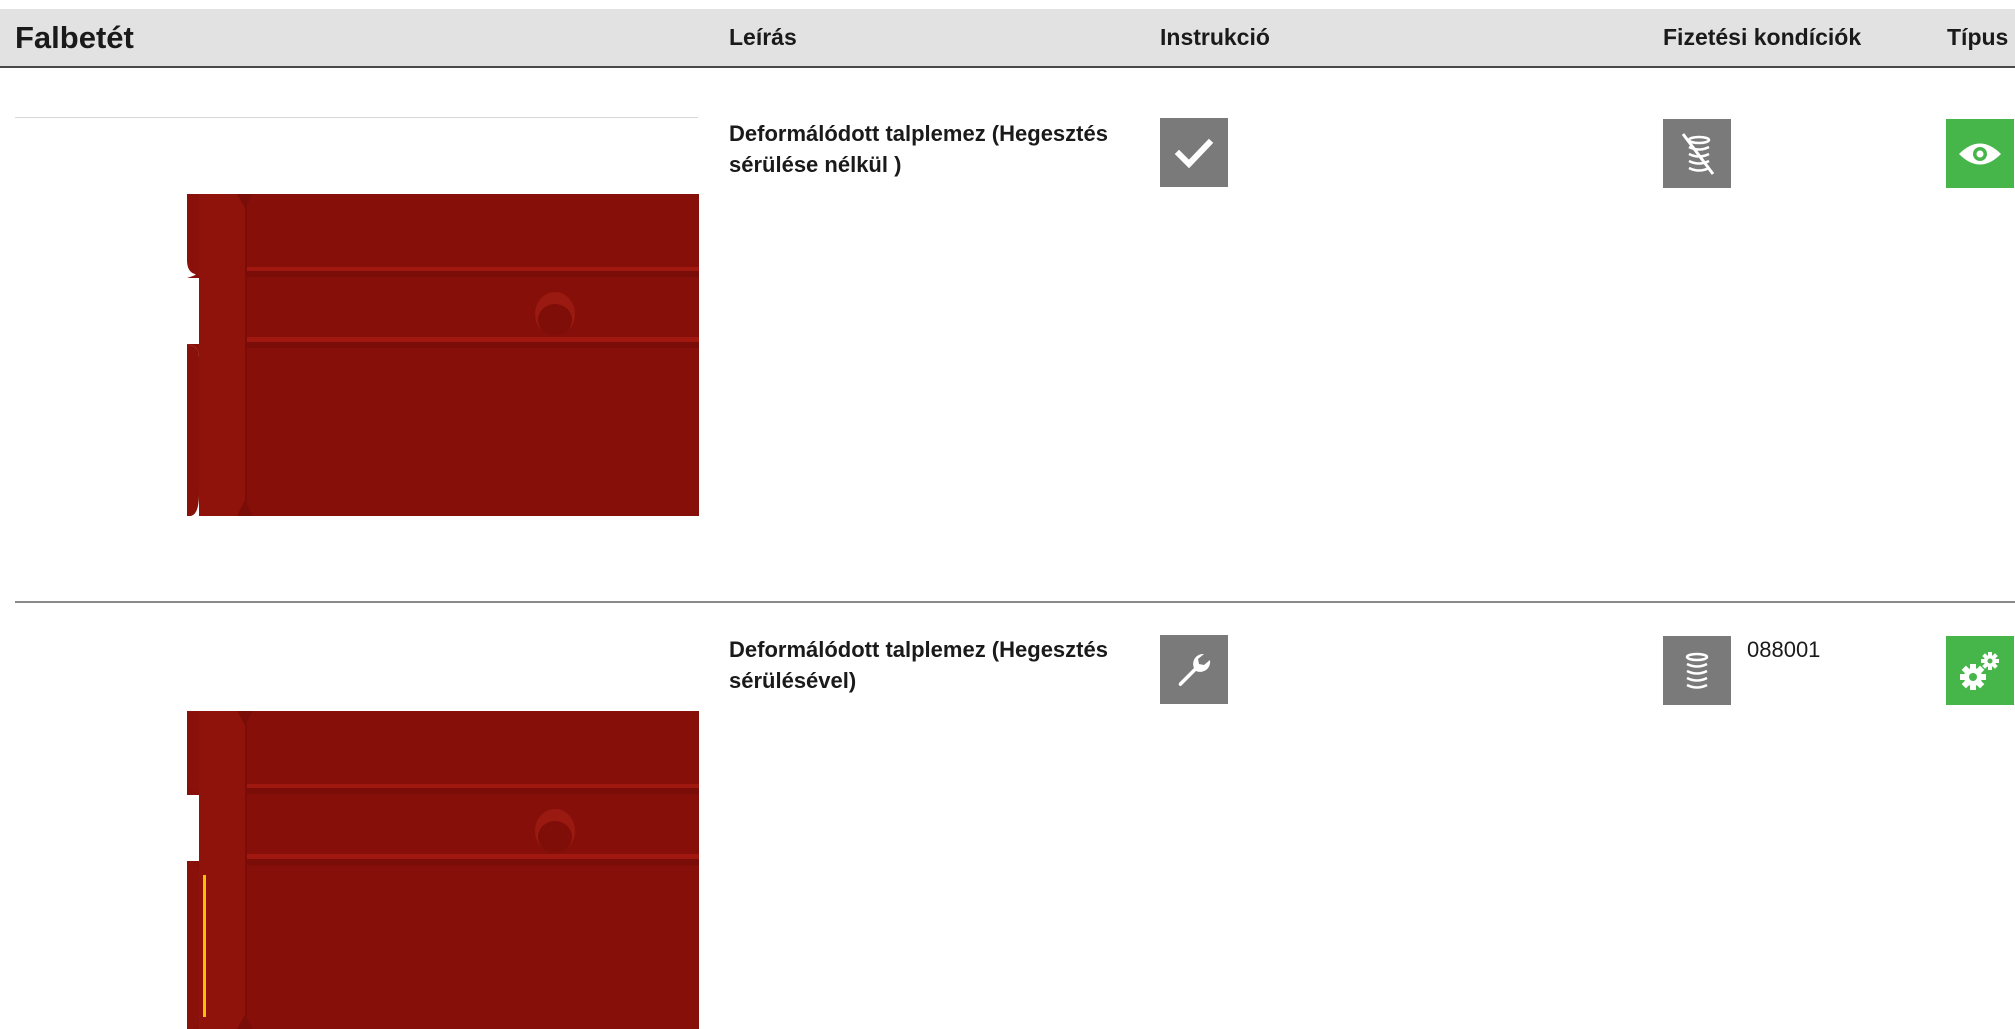  I want to click on instruction-wrench-icon, so click(1194, 669).